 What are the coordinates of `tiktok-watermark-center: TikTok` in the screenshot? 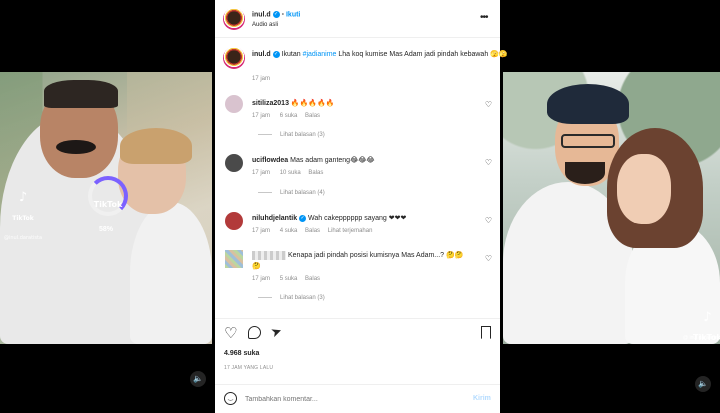 It's located at (108, 201).